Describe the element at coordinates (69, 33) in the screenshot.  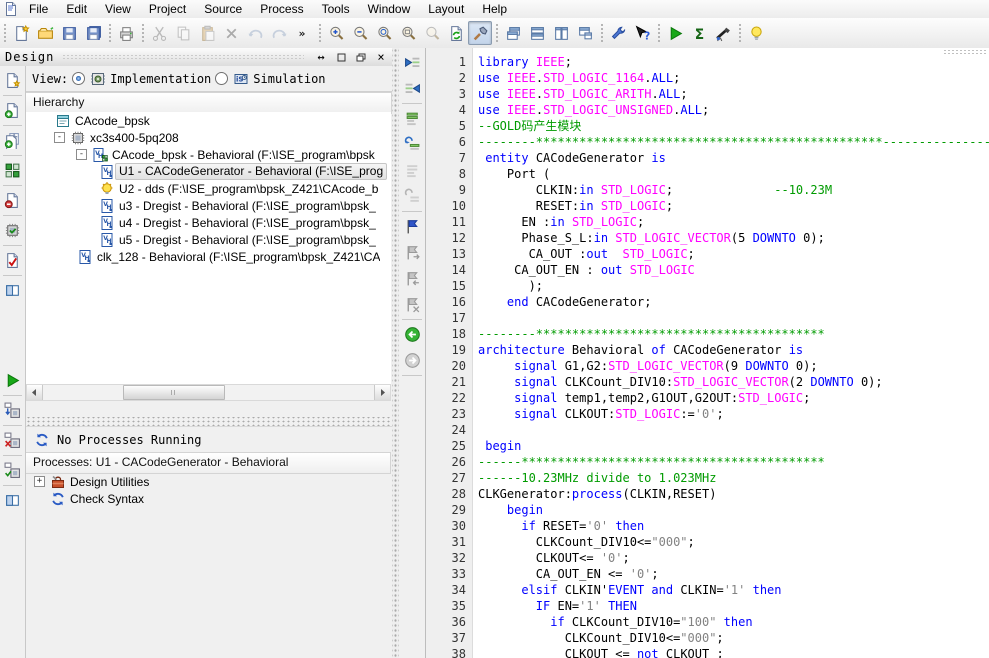
I see `save-button` at that location.